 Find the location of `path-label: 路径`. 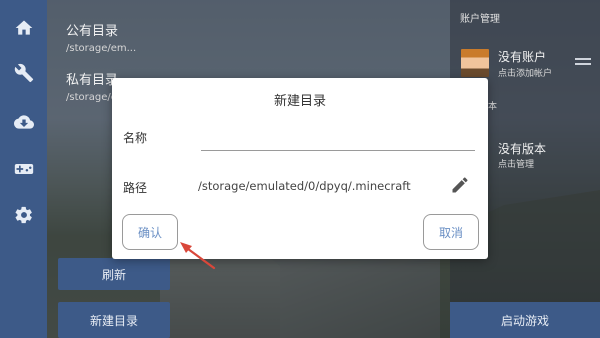

path-label: 路径 is located at coordinates (135, 188).